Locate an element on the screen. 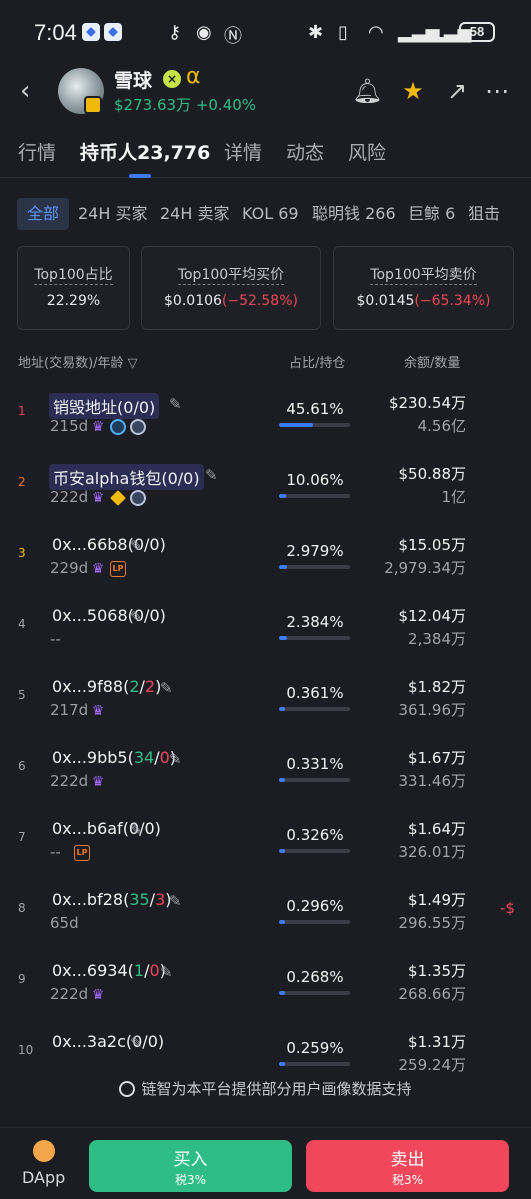 The height and width of the screenshot is (1199, 531). holder-address: 0x...5068(0/0) is located at coordinates (109, 615).